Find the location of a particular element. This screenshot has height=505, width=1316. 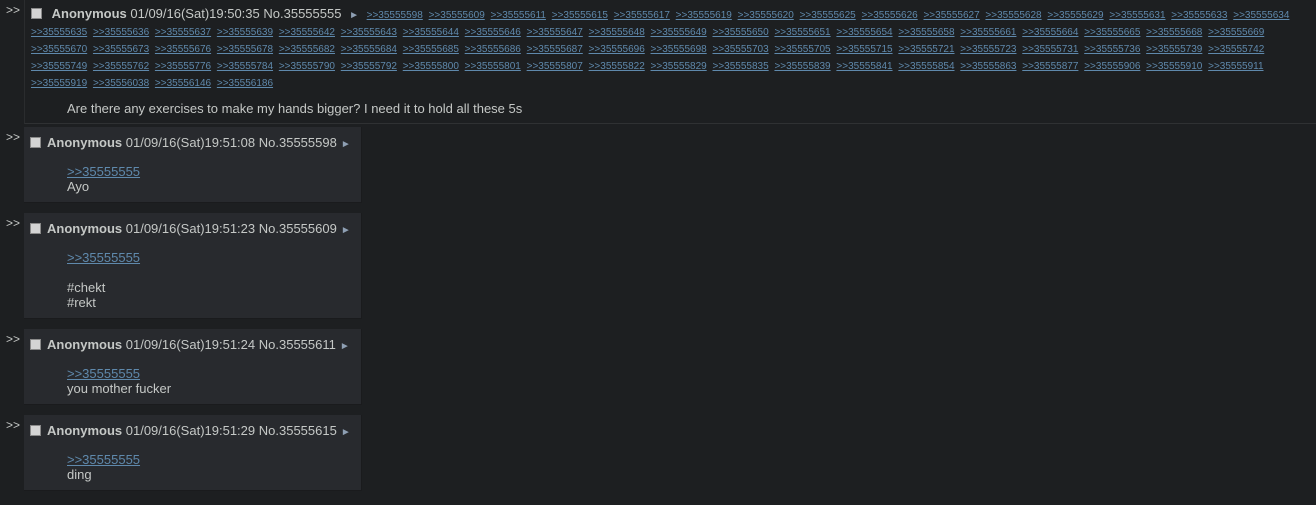

backlink: >>35555642 is located at coordinates (307, 32).